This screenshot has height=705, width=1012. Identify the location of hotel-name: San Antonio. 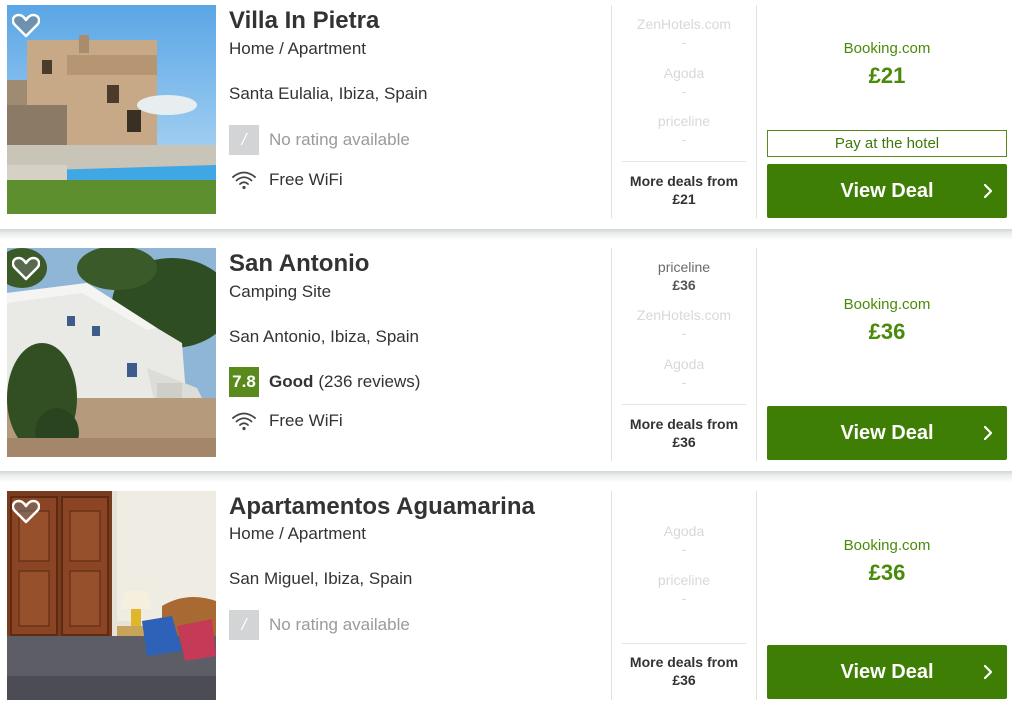
(299, 264).